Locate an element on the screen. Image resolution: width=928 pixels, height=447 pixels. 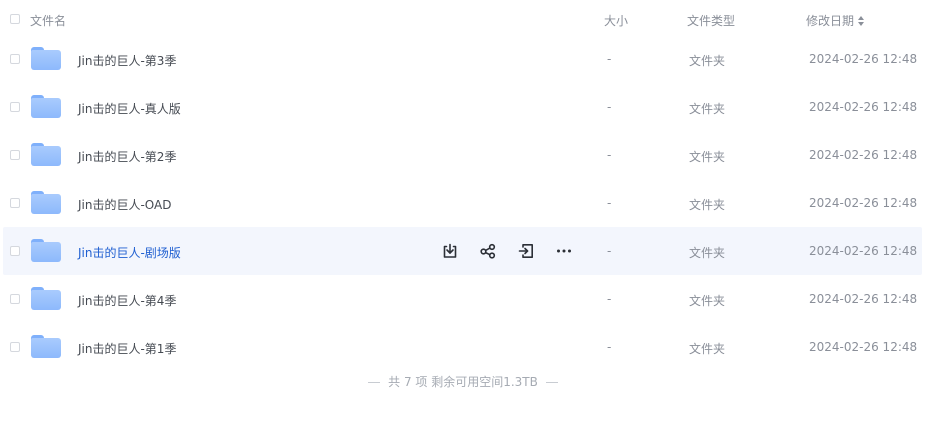
file-name: Jin击的巨人-OAD is located at coordinates (125, 204).